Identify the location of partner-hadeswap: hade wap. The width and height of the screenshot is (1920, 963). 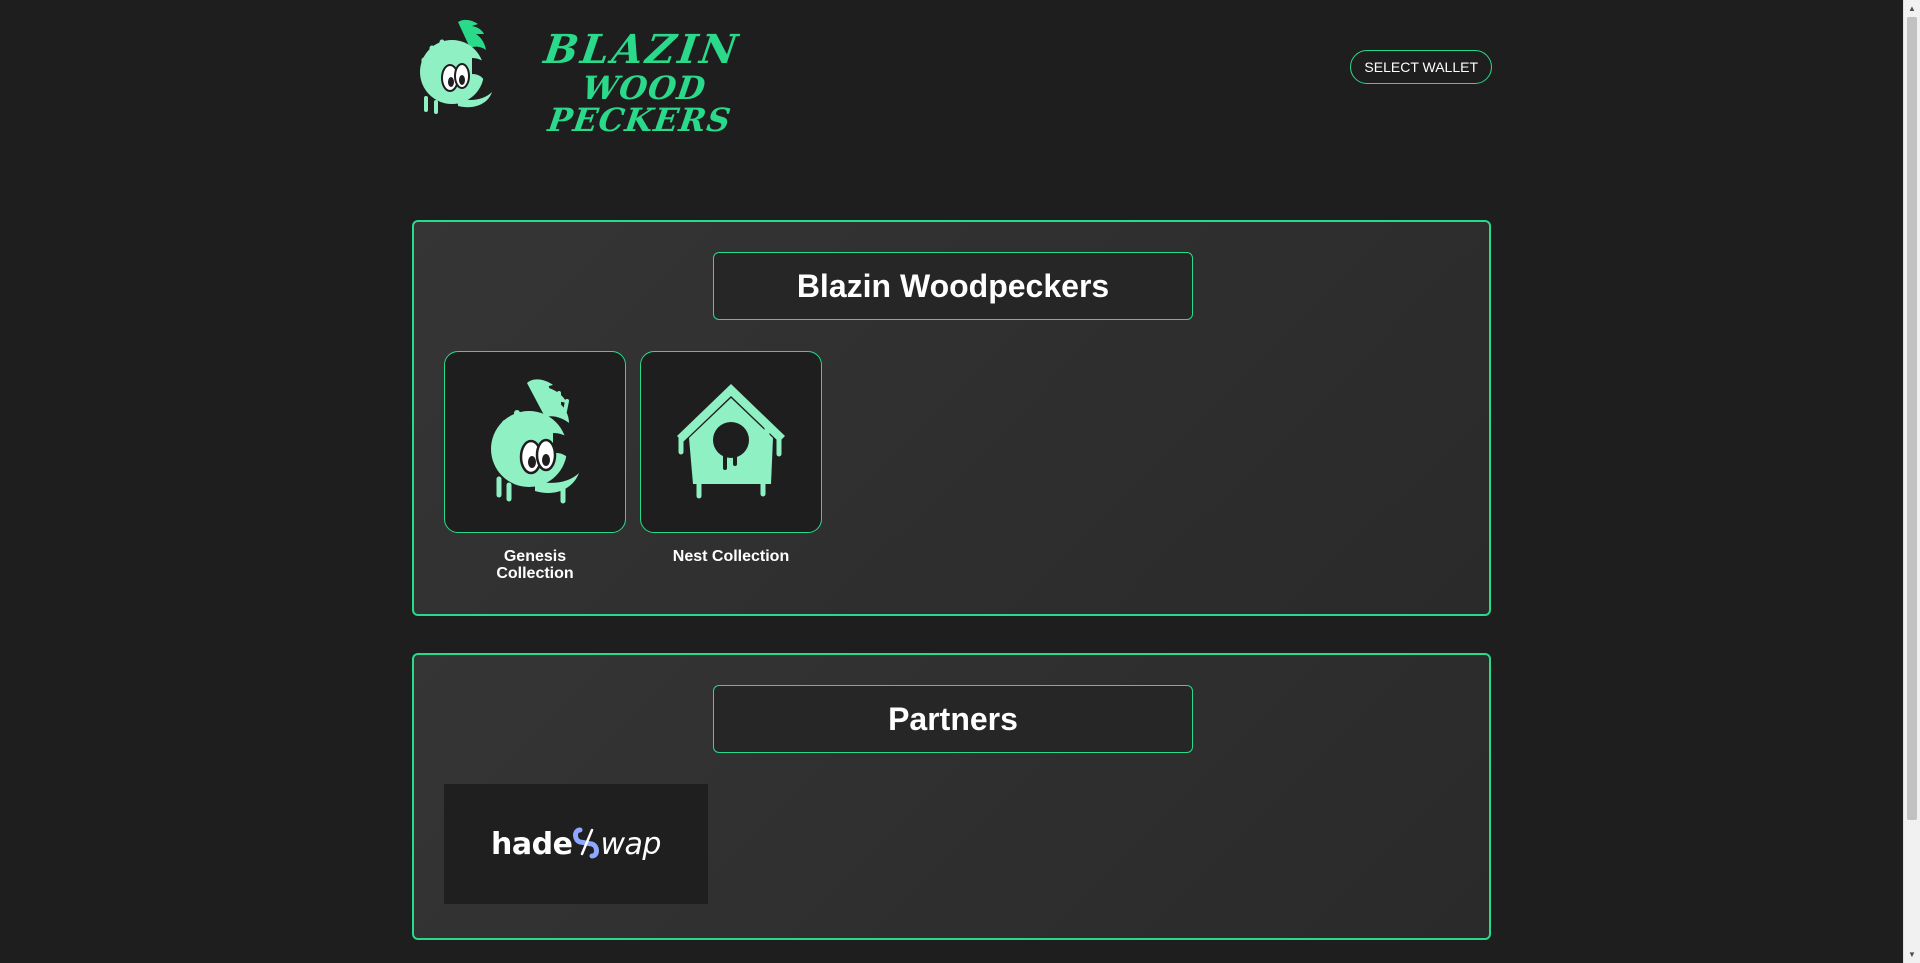
(576, 844).